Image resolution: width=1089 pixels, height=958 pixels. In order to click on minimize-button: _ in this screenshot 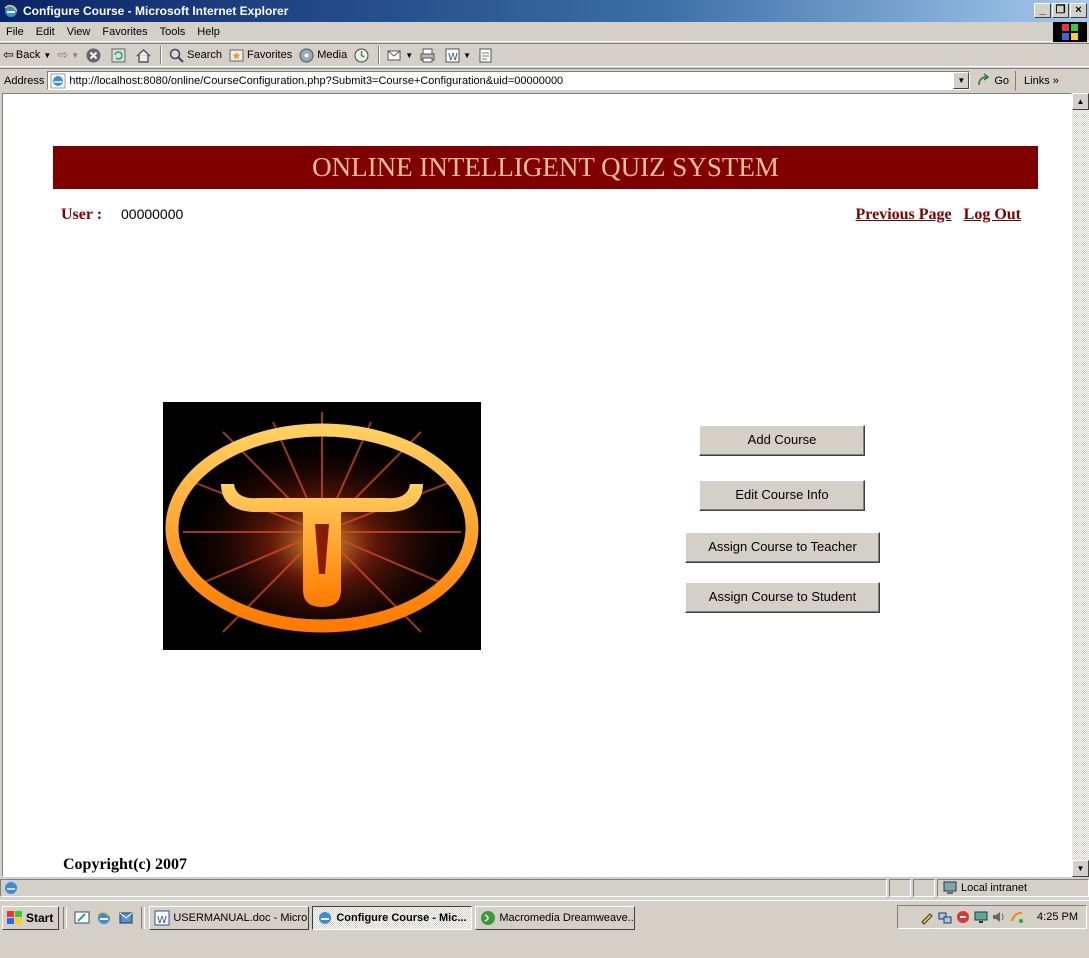, I will do `click(1042, 10)`.